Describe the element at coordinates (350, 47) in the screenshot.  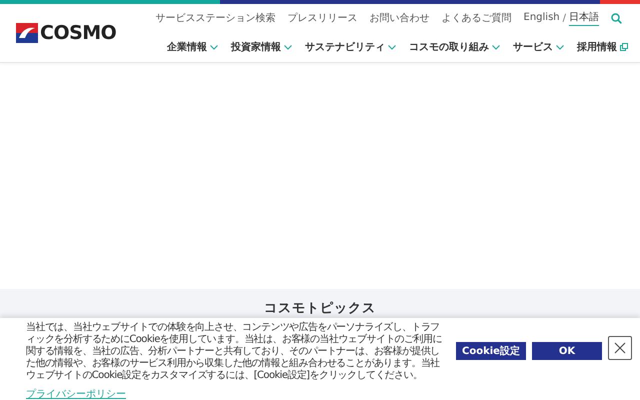
I see `nav-item: サステナビリティ` at that location.